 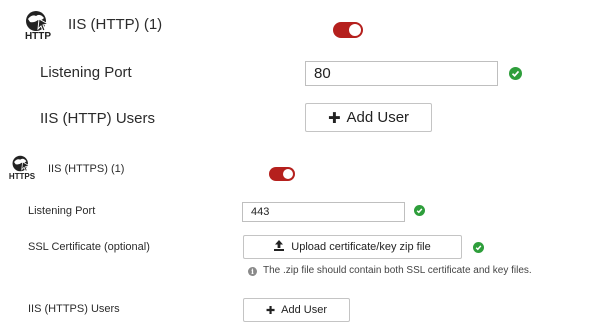 What do you see at coordinates (419, 210) in the screenshot?
I see `https-port-valid-check-icon` at bounding box center [419, 210].